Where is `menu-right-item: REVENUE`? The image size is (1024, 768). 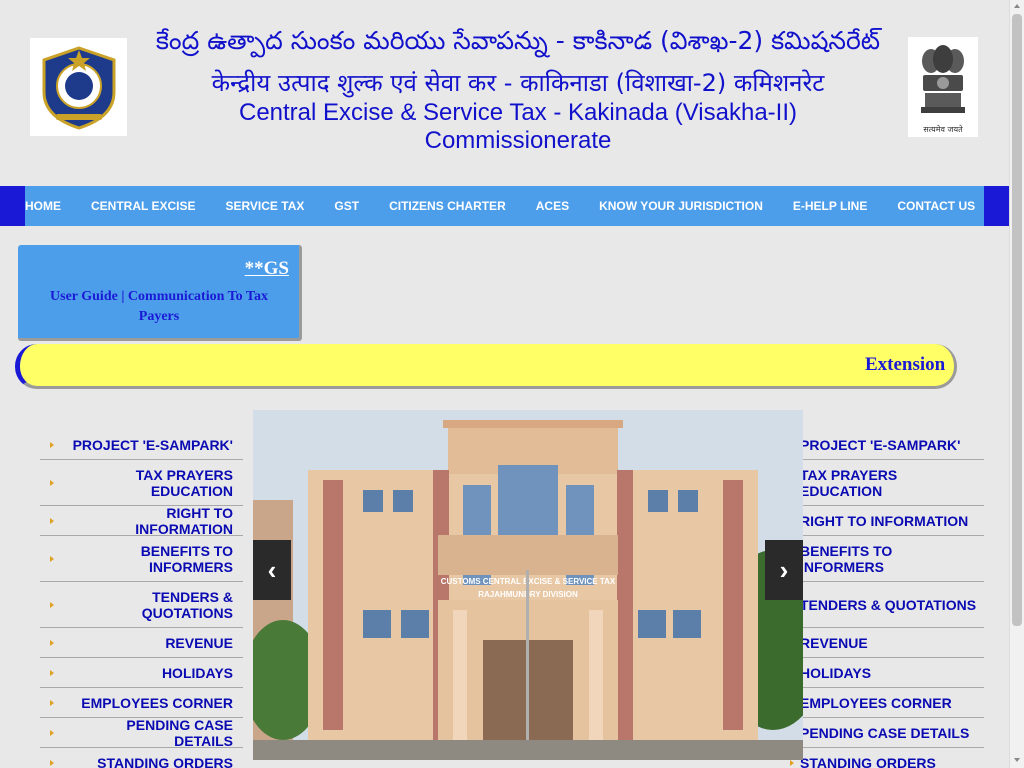
menu-right-item: REVENUE is located at coordinates (887, 643).